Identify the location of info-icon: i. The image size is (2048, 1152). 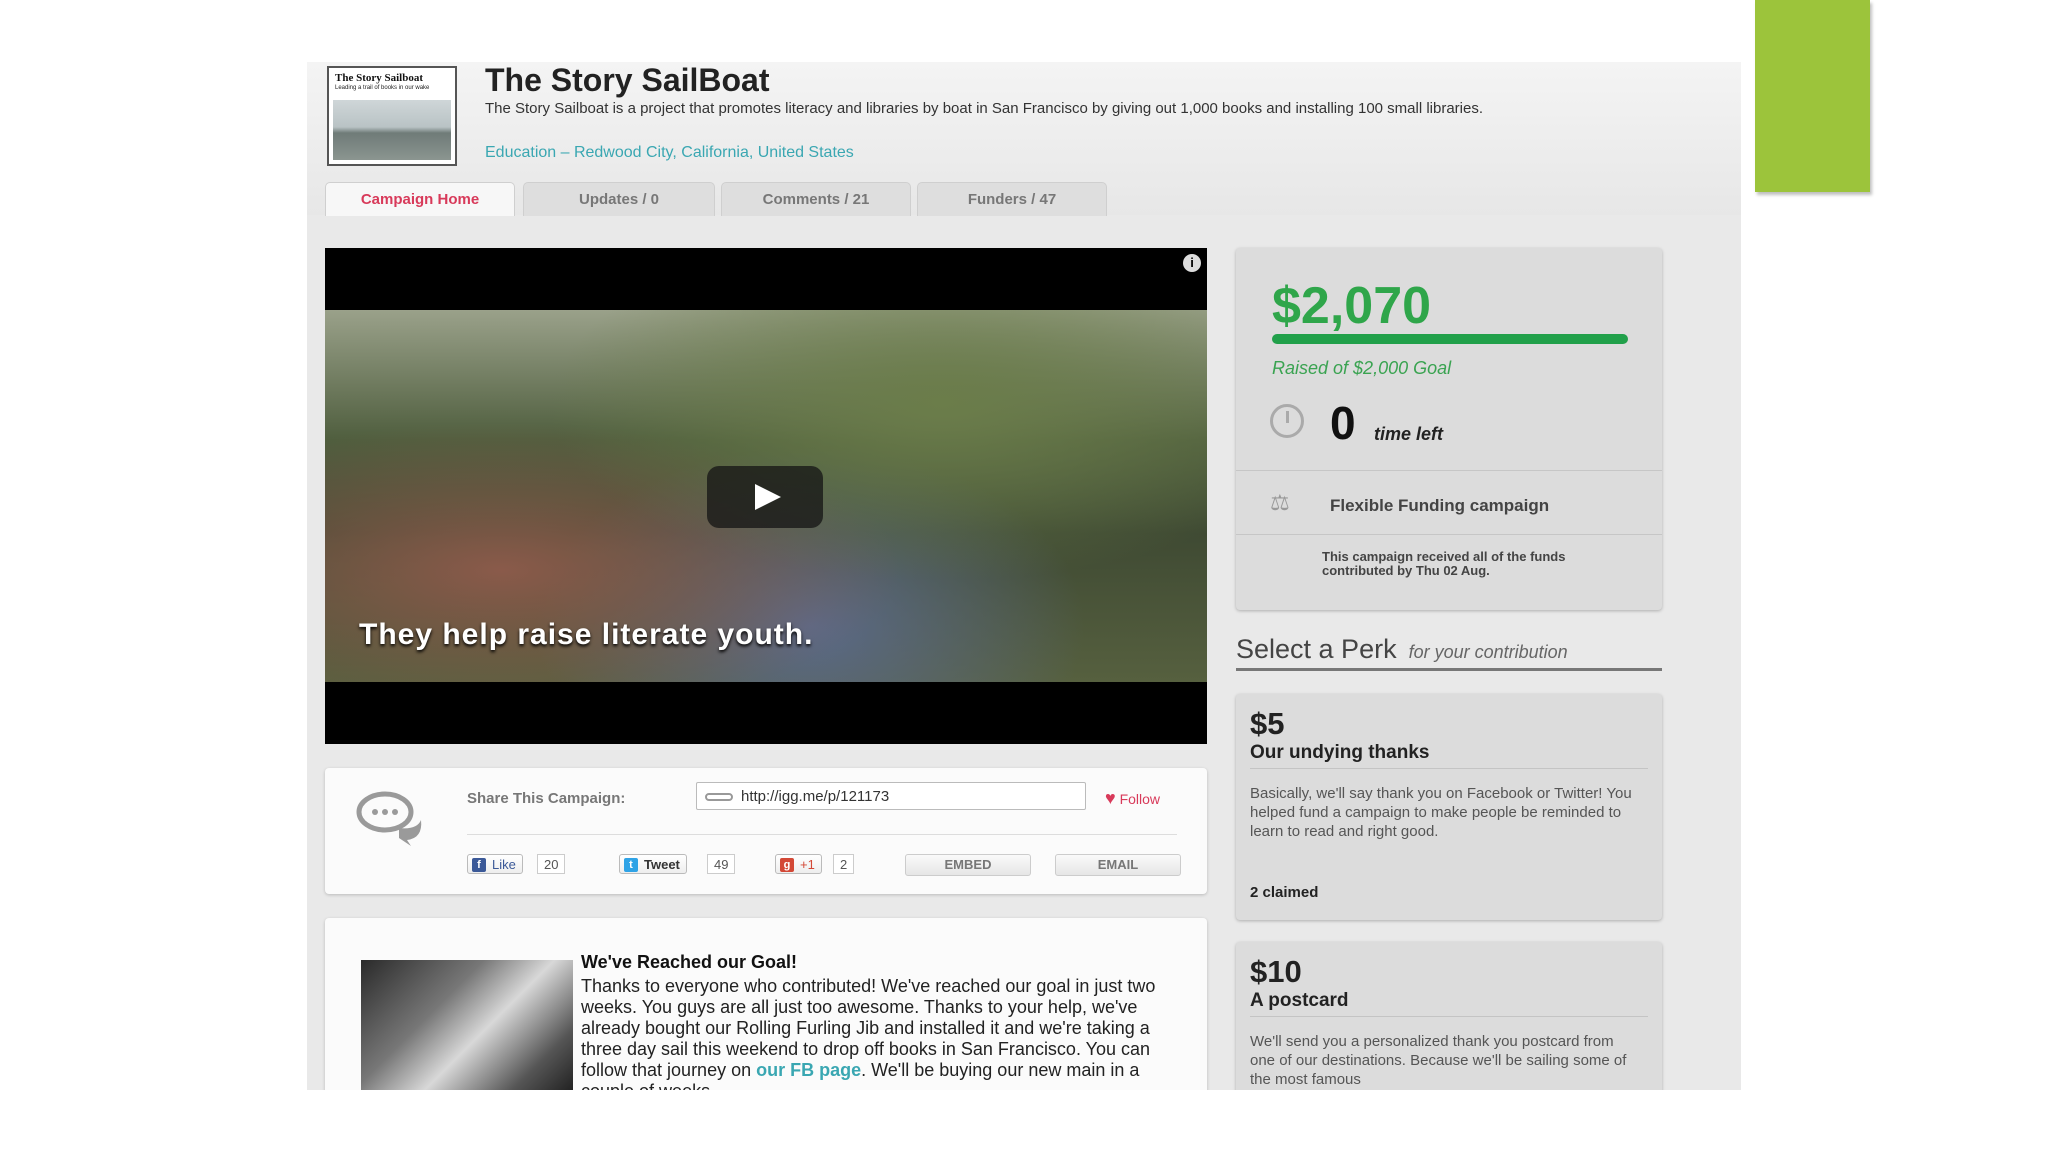
(1192, 263).